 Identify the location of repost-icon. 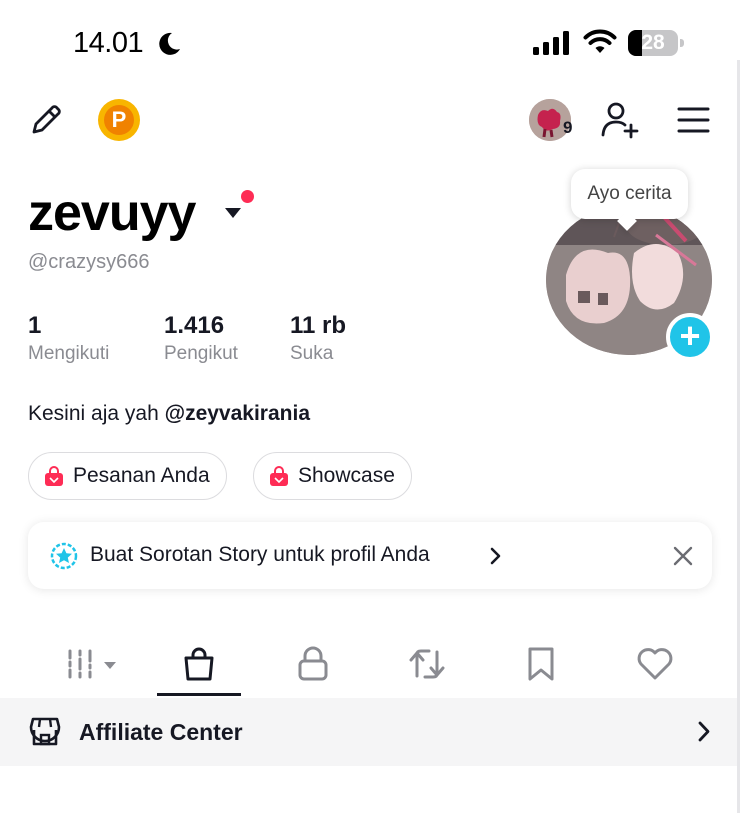
(427, 664).